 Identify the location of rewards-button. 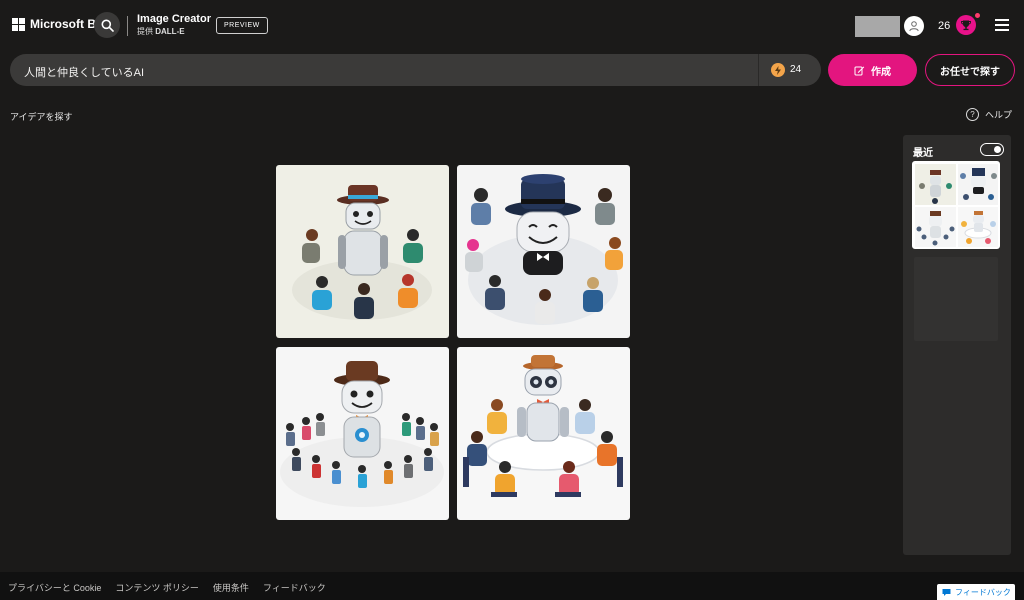
(966, 25).